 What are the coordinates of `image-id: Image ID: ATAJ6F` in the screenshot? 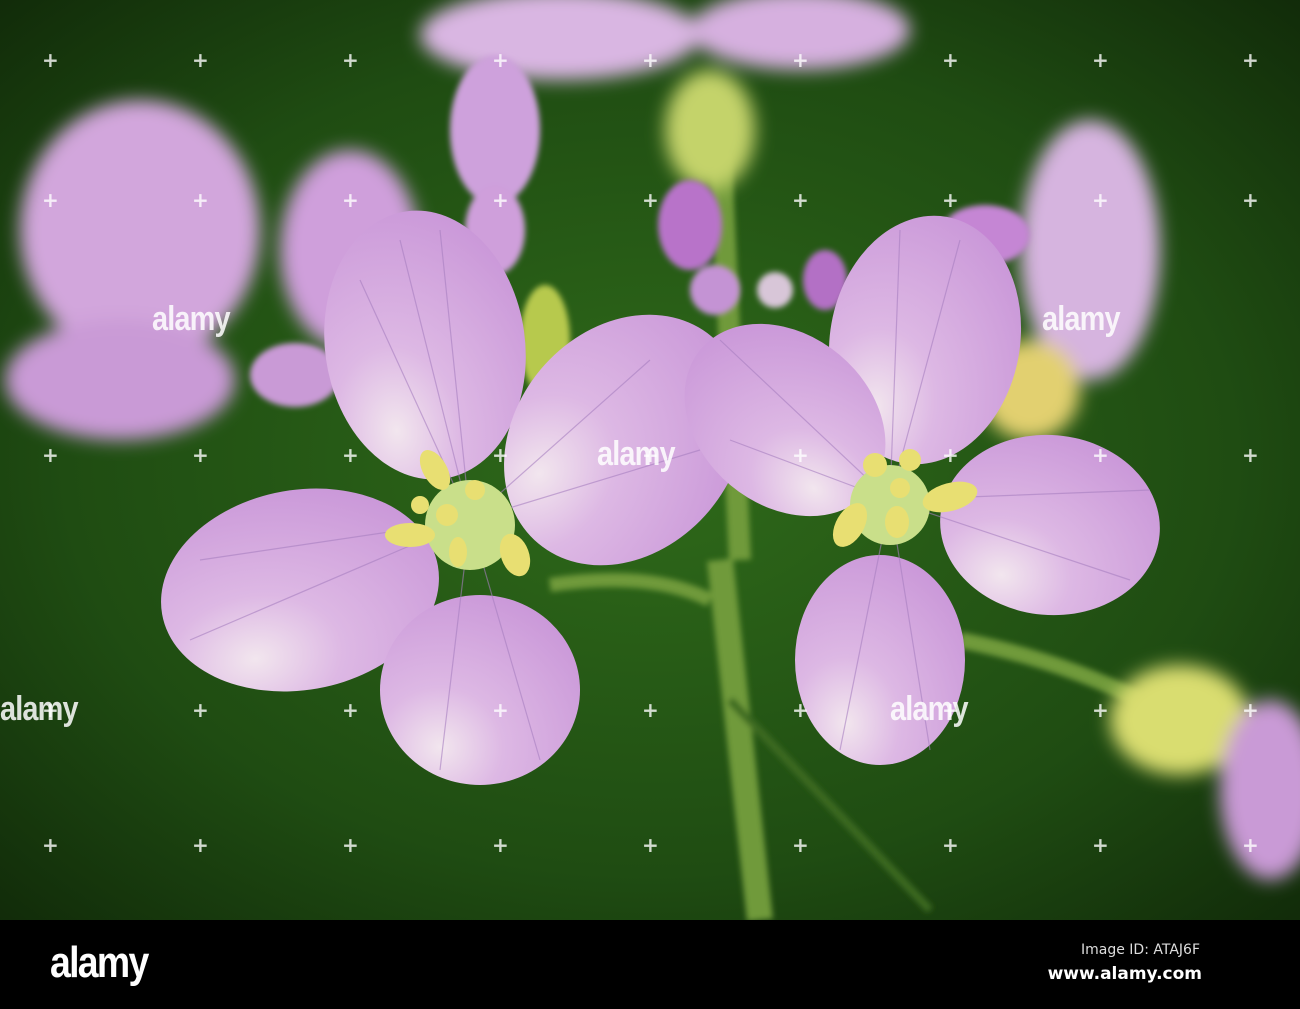 It's located at (1140, 950).